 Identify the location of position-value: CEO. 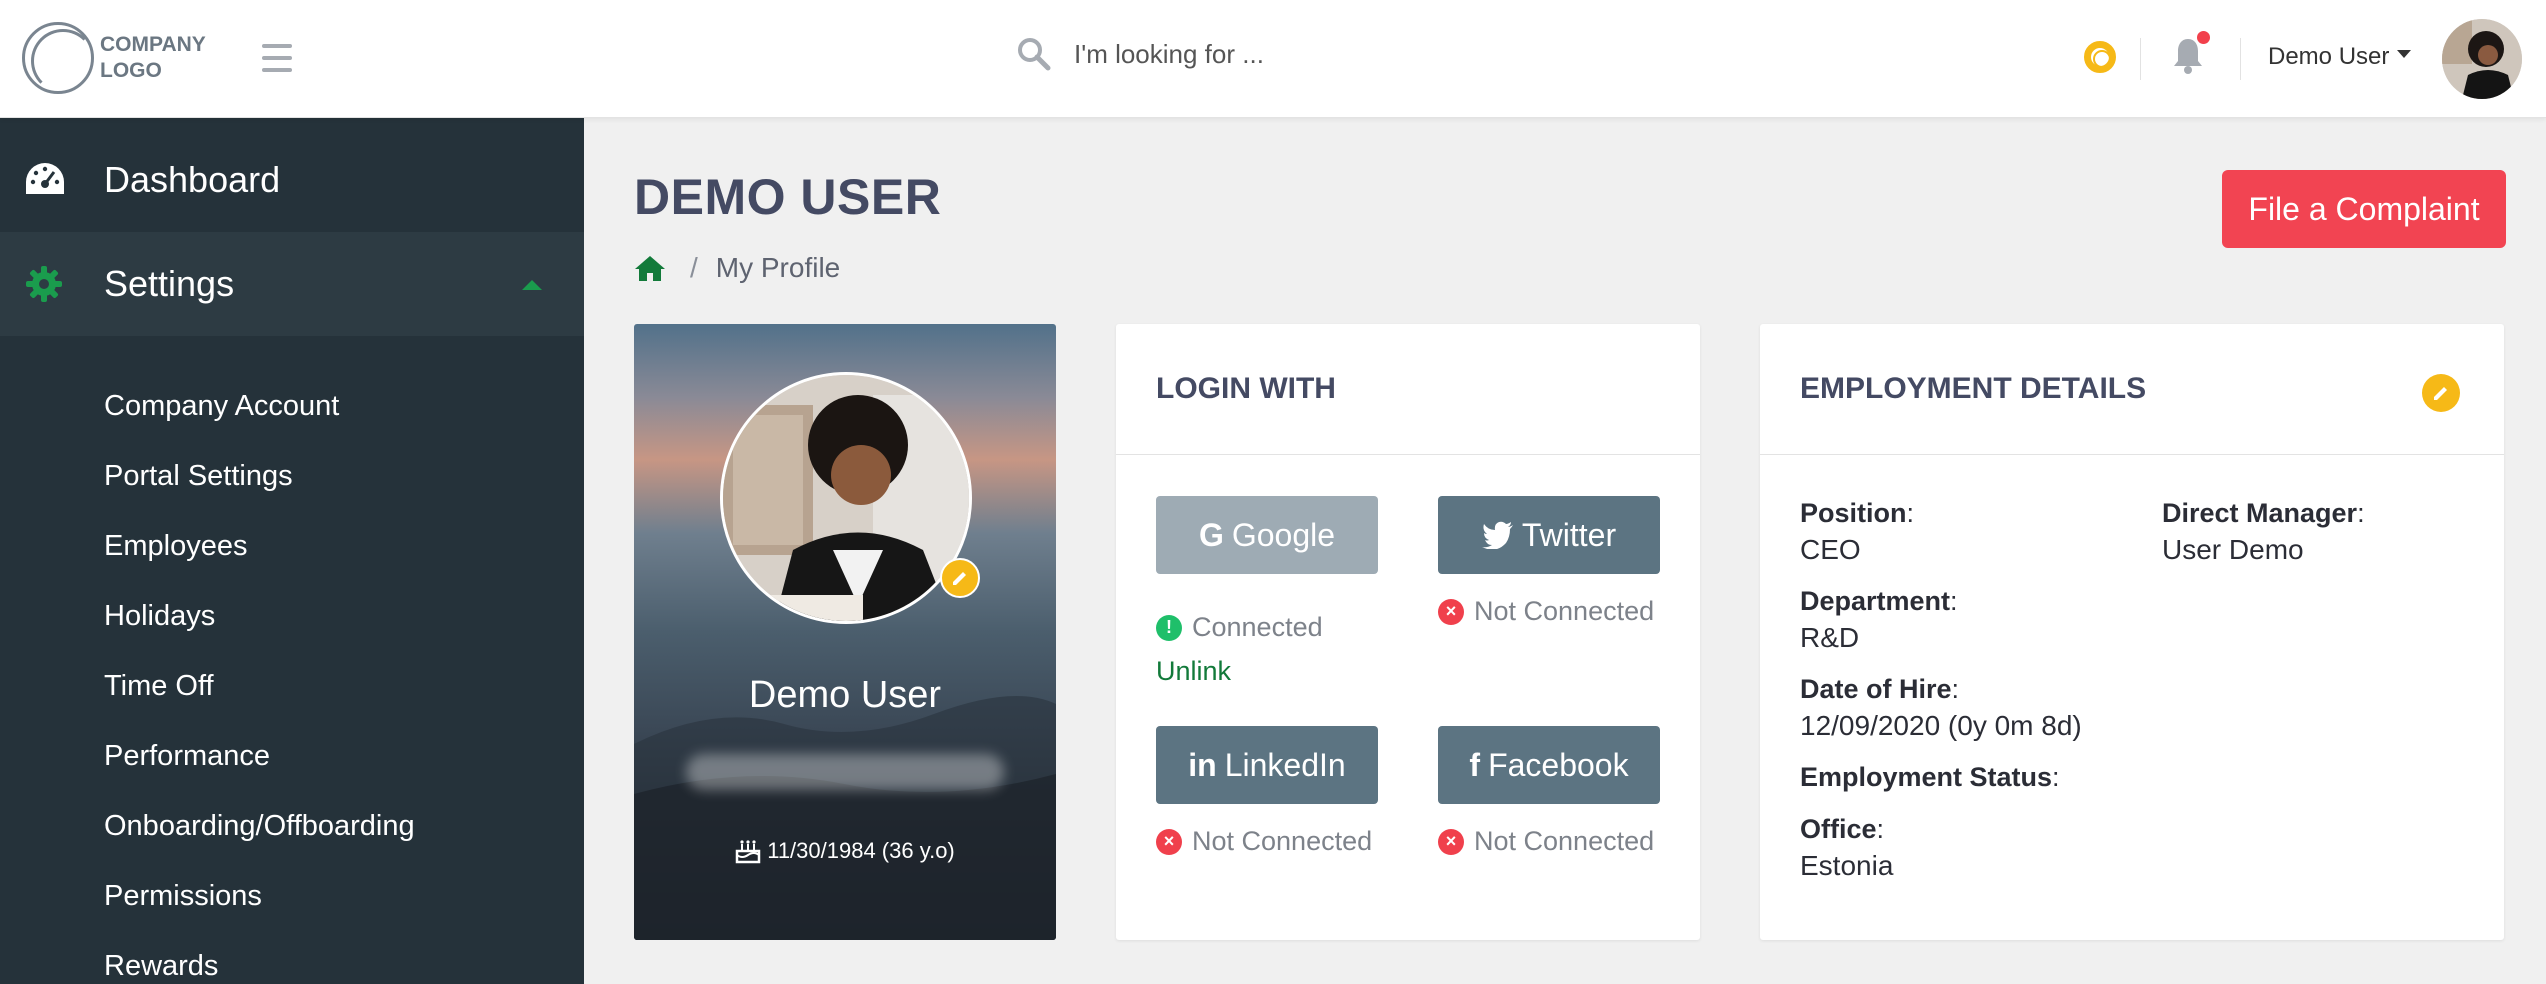
(1830, 549).